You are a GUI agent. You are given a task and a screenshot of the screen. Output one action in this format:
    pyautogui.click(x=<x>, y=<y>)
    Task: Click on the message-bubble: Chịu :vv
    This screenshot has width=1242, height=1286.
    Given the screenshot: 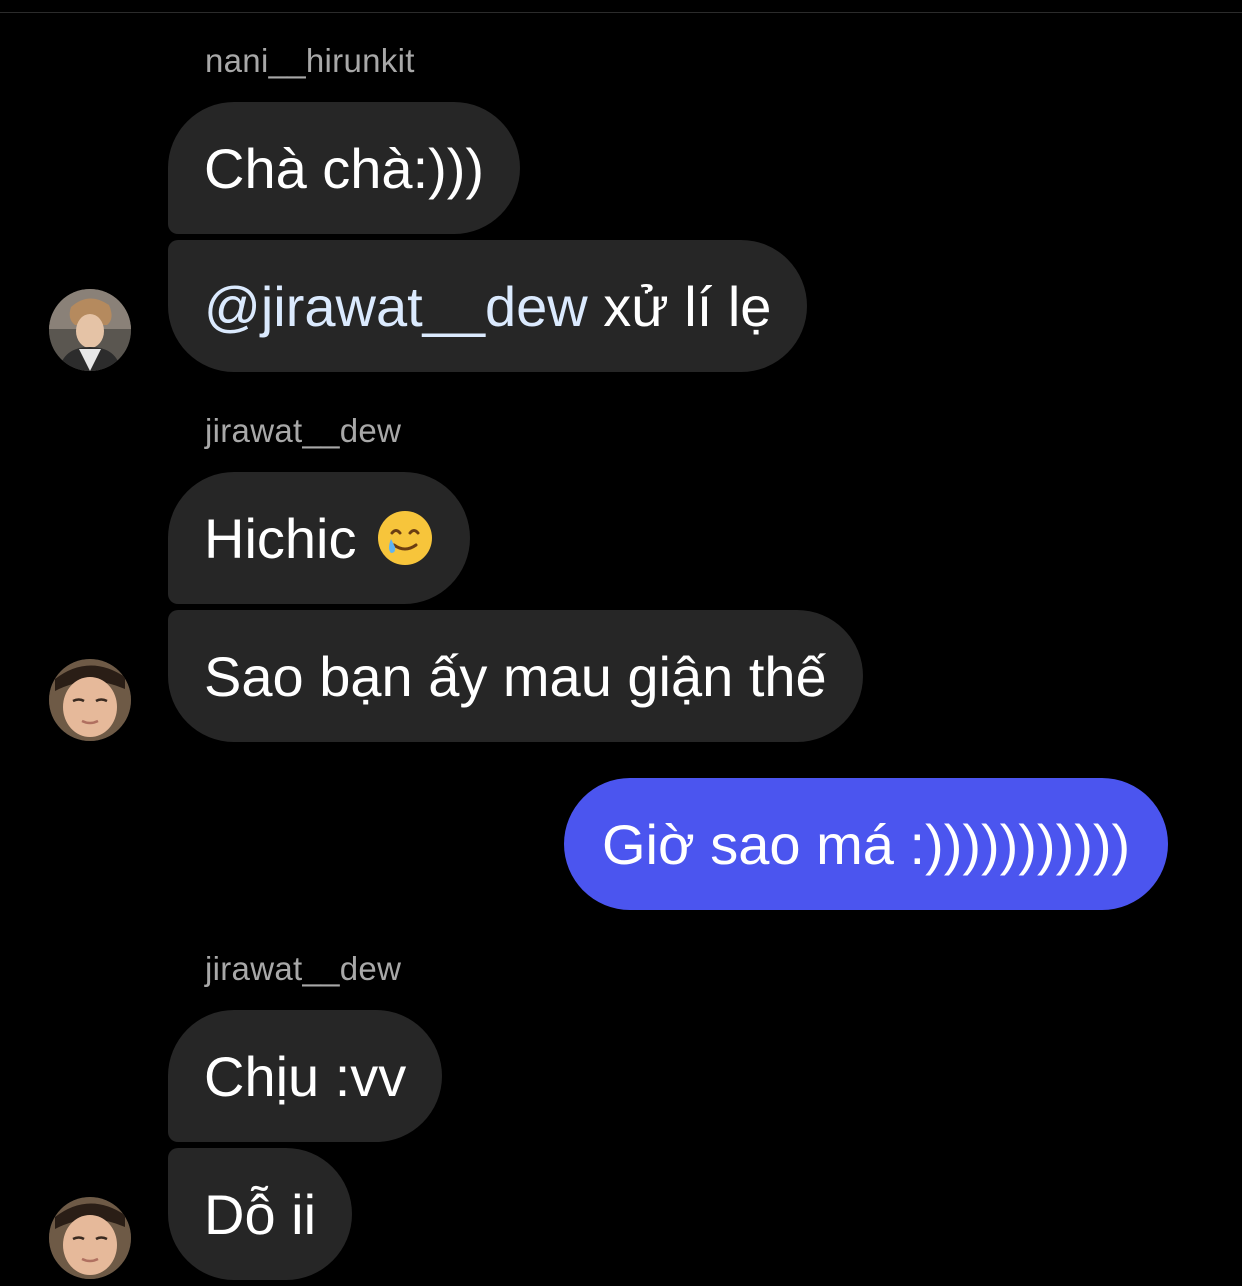 What is the action you would take?
    pyautogui.click(x=305, y=1076)
    